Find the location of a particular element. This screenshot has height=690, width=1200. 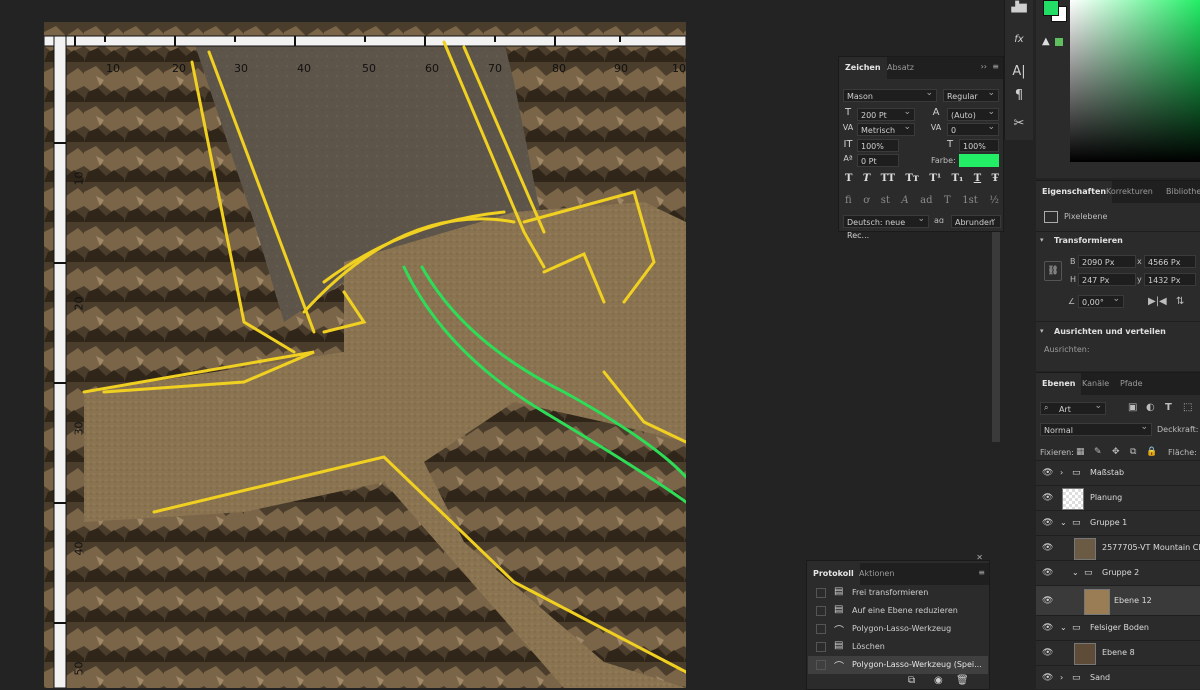

width-field: 2090 Px is located at coordinates (1107, 261).